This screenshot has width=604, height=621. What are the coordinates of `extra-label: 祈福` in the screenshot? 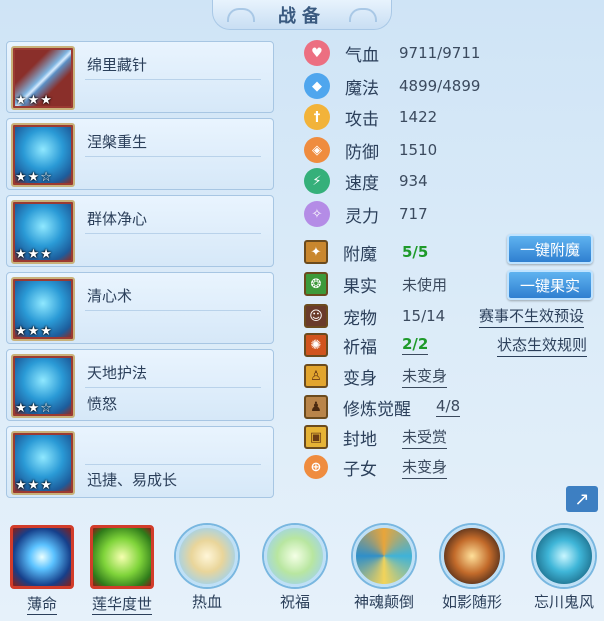 It's located at (360, 347).